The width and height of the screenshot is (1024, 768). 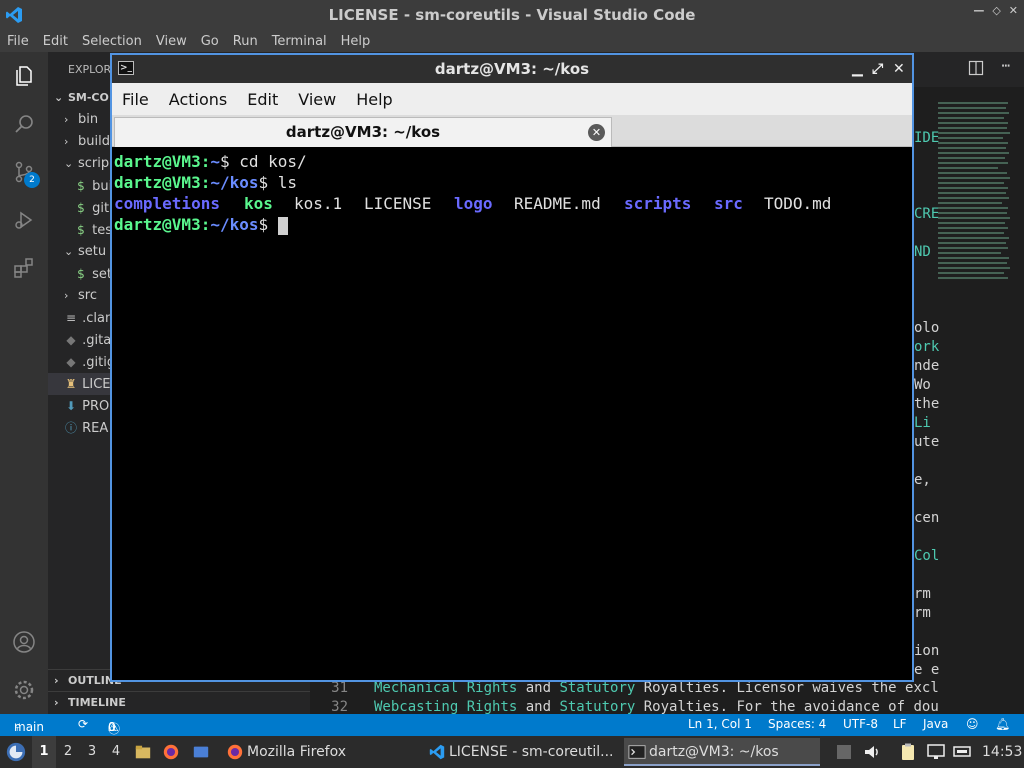 What do you see at coordinates (24, 383) in the screenshot?
I see `activity-bar: 2` at bounding box center [24, 383].